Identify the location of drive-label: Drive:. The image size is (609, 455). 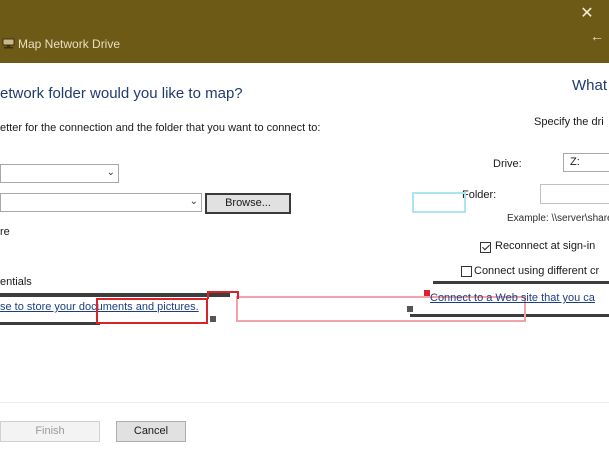
(507, 164).